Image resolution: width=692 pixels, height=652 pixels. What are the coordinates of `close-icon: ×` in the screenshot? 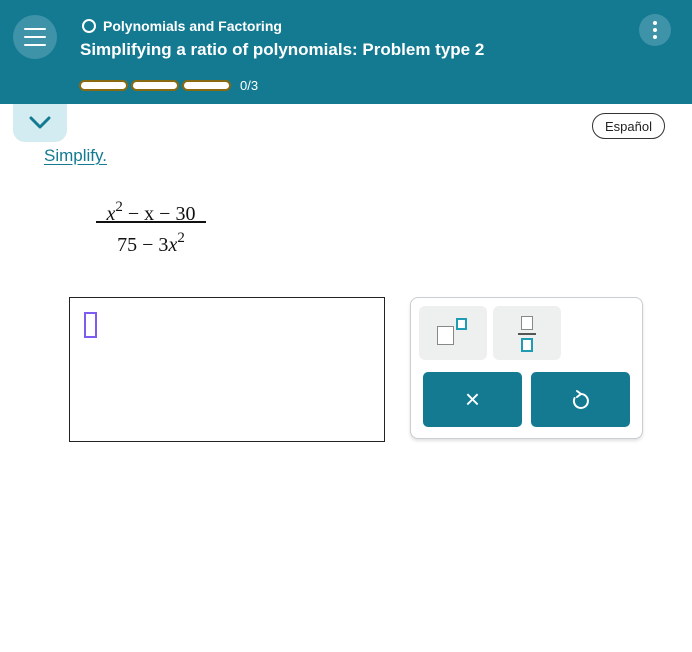 It's located at (472, 399).